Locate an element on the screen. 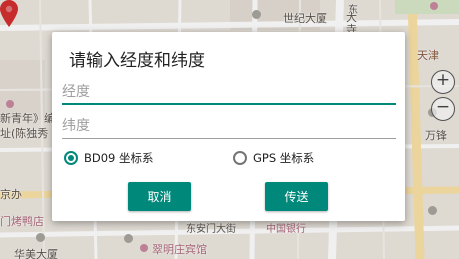 This screenshot has height=259, width=459. longitude-underline is located at coordinates (229, 104).